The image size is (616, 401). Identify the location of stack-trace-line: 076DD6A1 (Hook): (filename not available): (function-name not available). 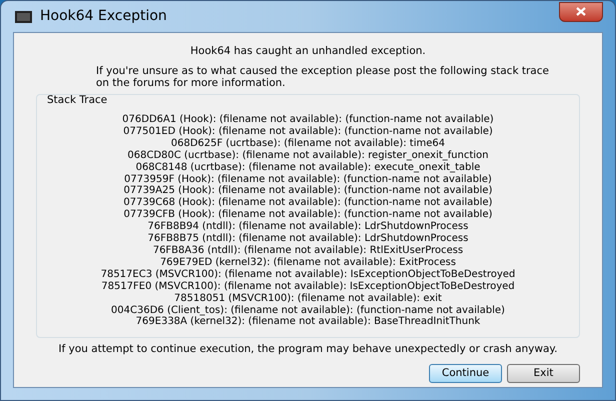
(308, 120).